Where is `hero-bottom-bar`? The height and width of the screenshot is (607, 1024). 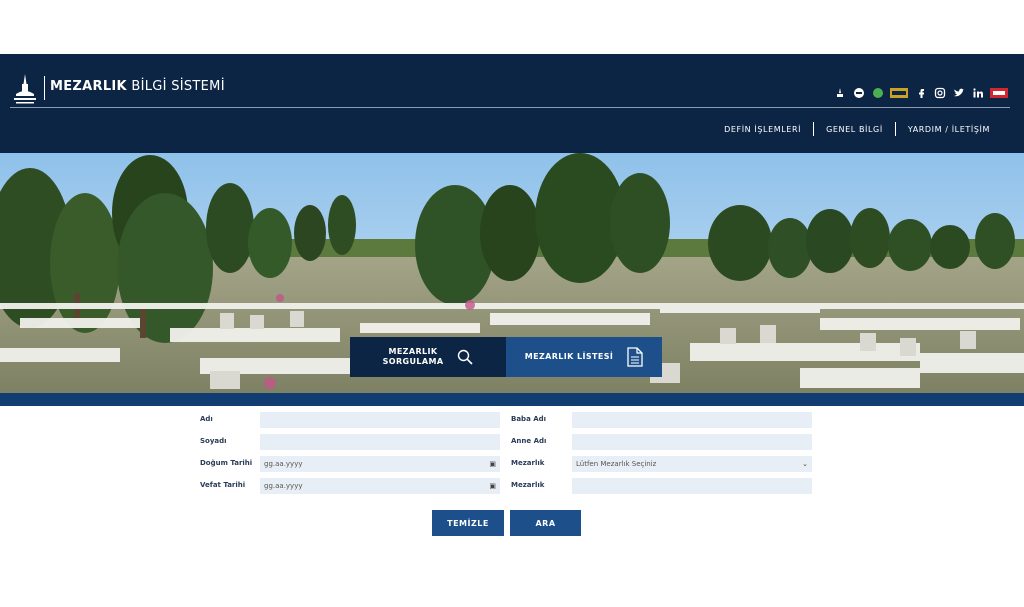
hero-bottom-bar is located at coordinates (512, 399).